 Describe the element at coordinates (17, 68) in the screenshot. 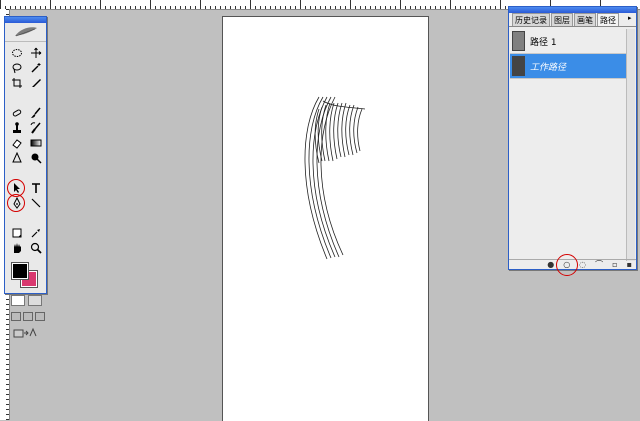

I see `lasso-icon` at that location.